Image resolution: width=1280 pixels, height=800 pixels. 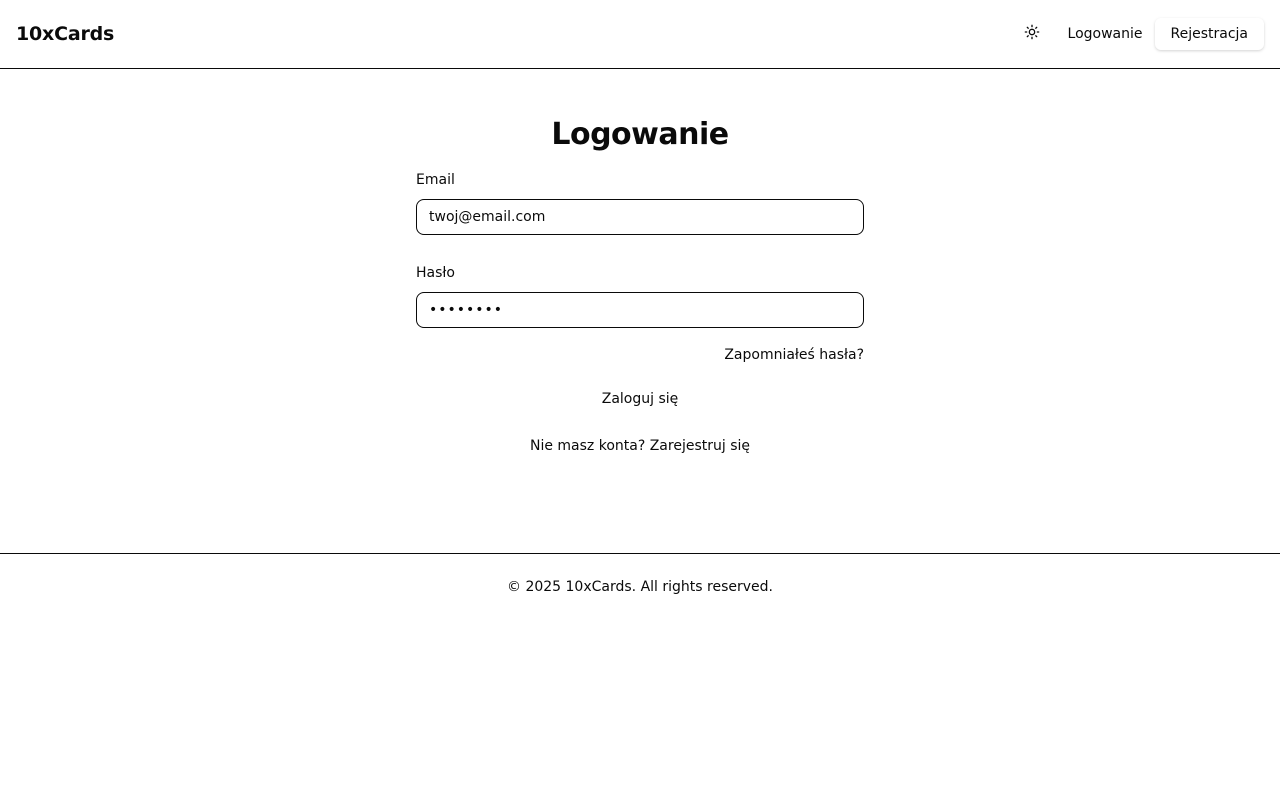 I want to click on copyright-text: © 2025 10xCards. All rights reserved., so click(x=640, y=587).